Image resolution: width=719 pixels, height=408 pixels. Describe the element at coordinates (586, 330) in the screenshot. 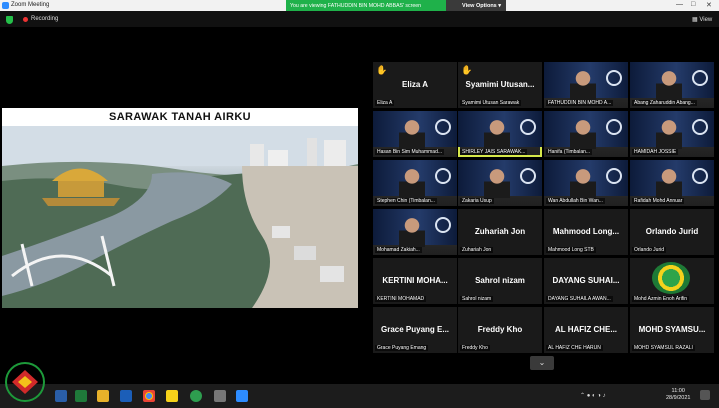

I see `participant-tile: AL HAFIZ CHE... AL HAFIZ CHE HARUN` at that location.